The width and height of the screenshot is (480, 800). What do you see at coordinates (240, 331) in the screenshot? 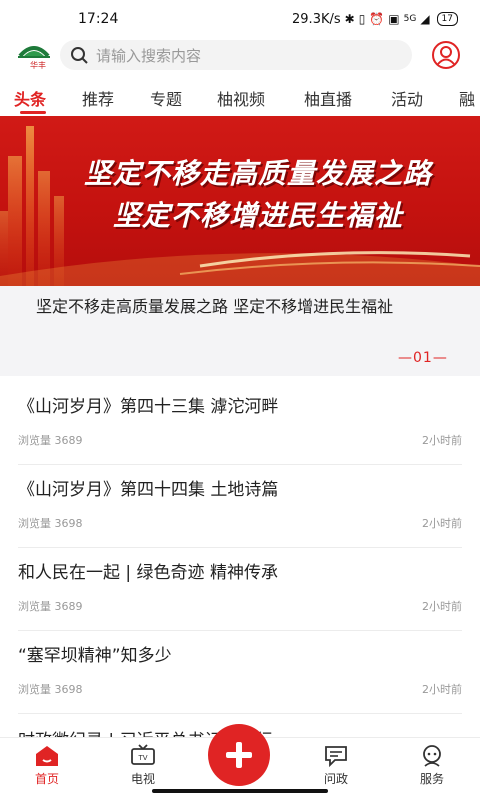
I see `featured-caption: 坚定不移走高质量发展之路 坚定不移增进民生福祉 —01—` at bounding box center [240, 331].